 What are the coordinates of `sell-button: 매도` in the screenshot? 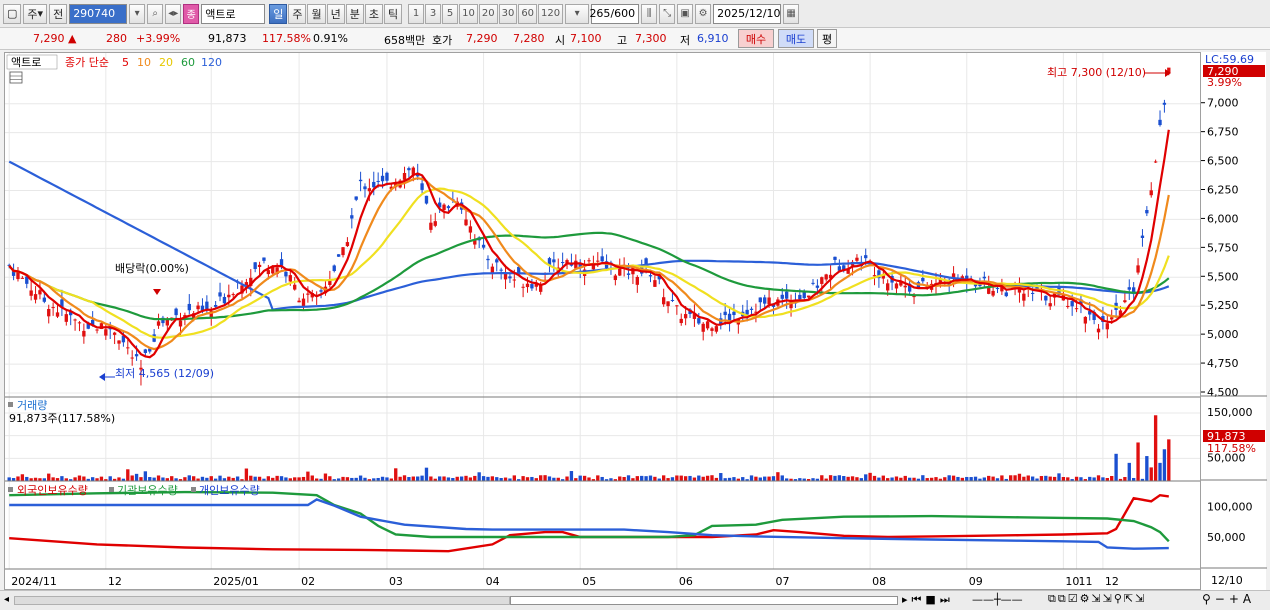 It's located at (796, 38).